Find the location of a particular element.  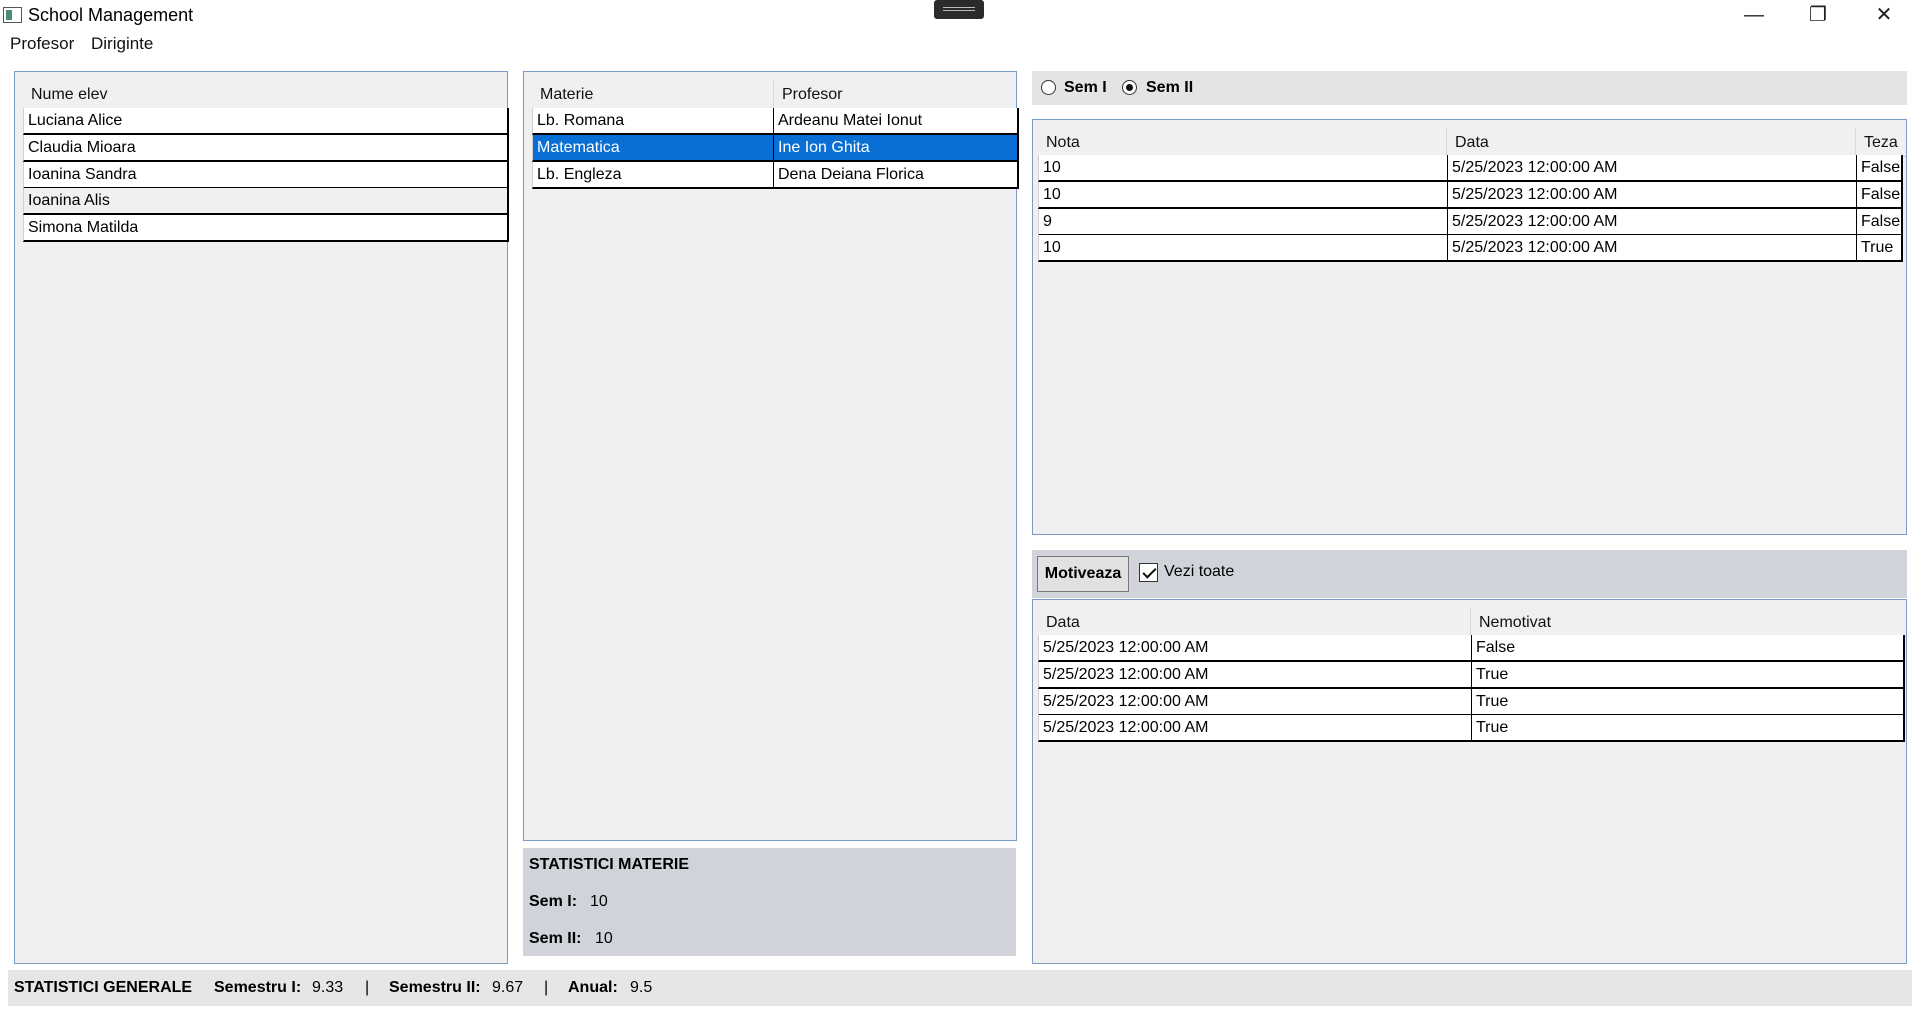

grade-row: 9 5/25/2023 12:00:00 AM False is located at coordinates (1470, 222).